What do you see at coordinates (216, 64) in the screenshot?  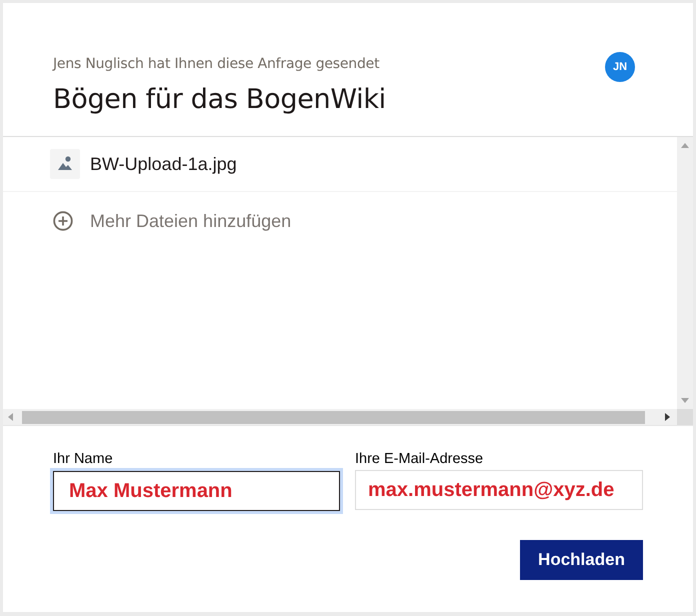 I see `sender-line: Jens Nuglisch hat Ihnen diese Anfrage gesendet` at bounding box center [216, 64].